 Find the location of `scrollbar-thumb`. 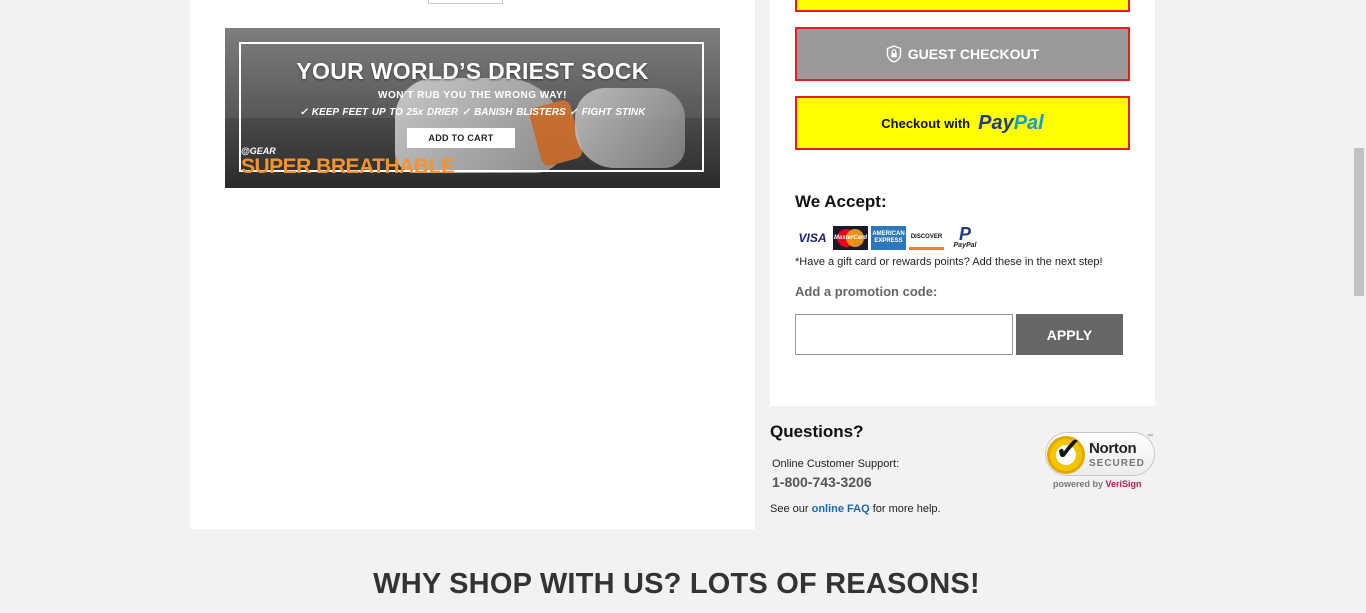

scrollbar-thumb is located at coordinates (1359, 222).